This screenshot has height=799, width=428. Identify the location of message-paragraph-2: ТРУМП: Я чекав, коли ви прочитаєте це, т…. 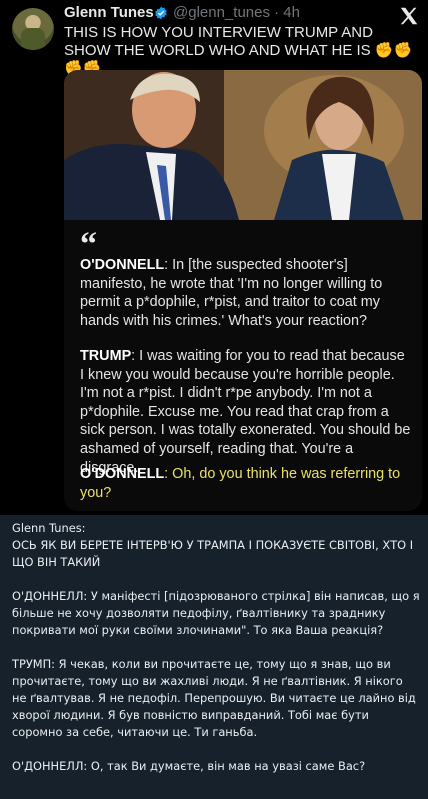
(214, 698).